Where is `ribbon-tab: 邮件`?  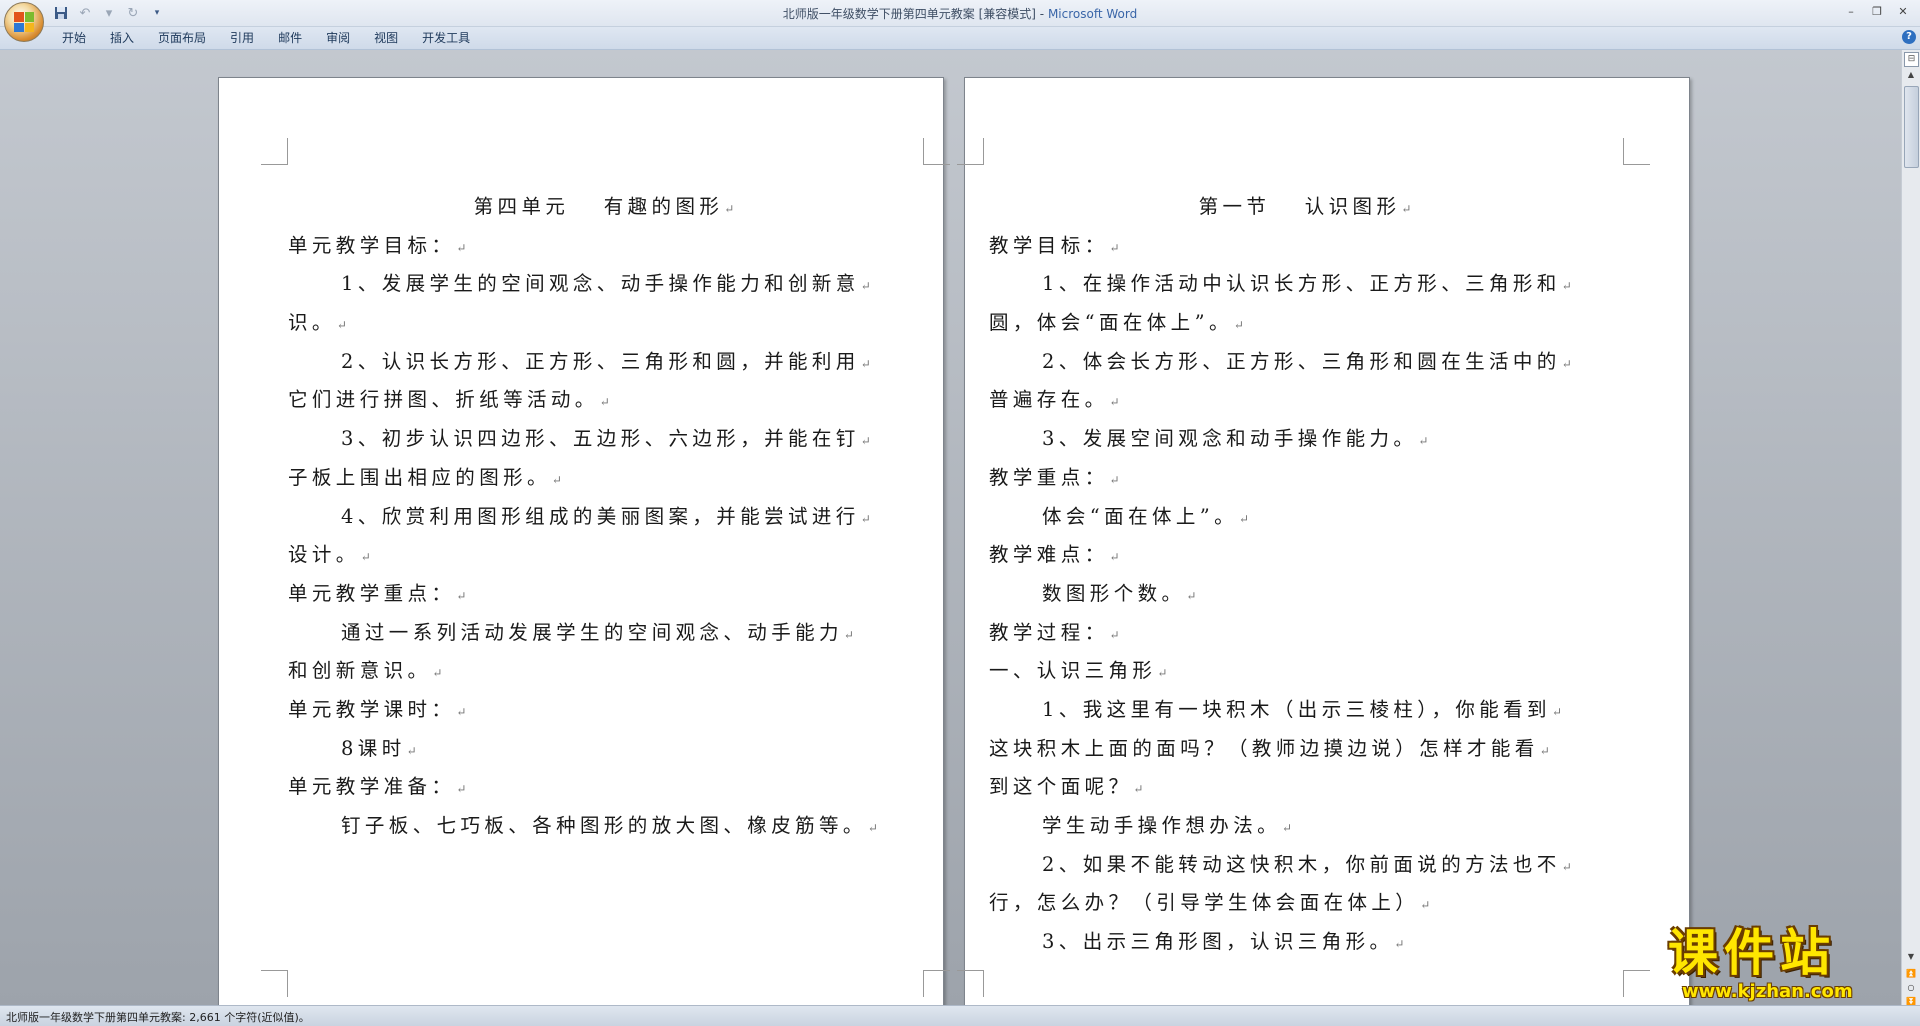
ribbon-tab: 邮件 is located at coordinates (290, 38).